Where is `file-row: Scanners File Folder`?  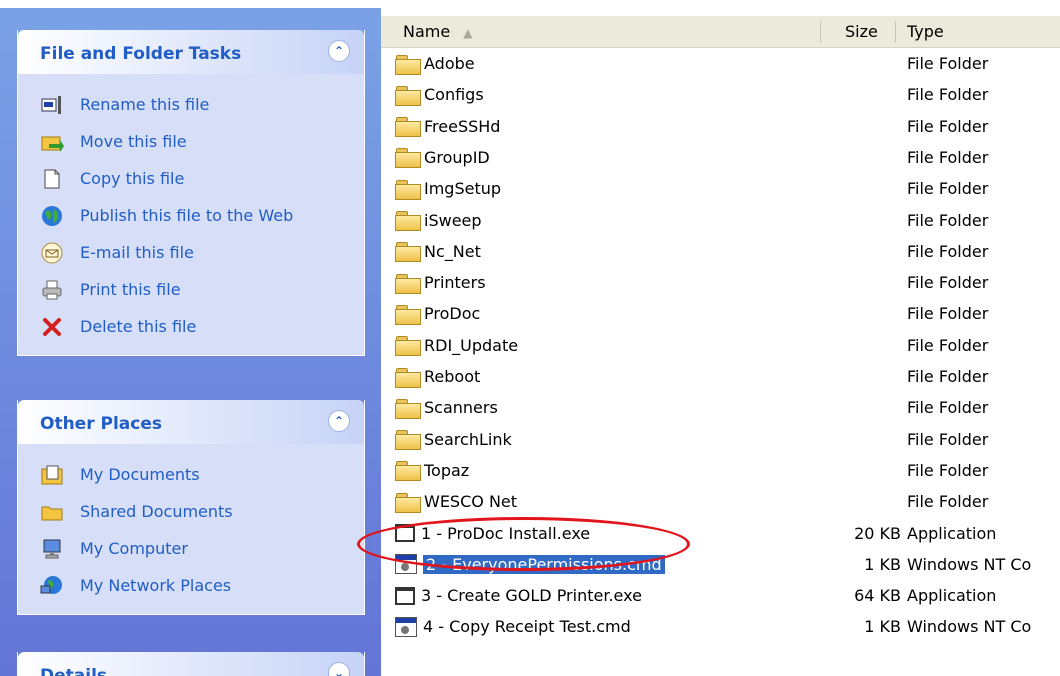 file-row: Scanners File Folder is located at coordinates (720, 407).